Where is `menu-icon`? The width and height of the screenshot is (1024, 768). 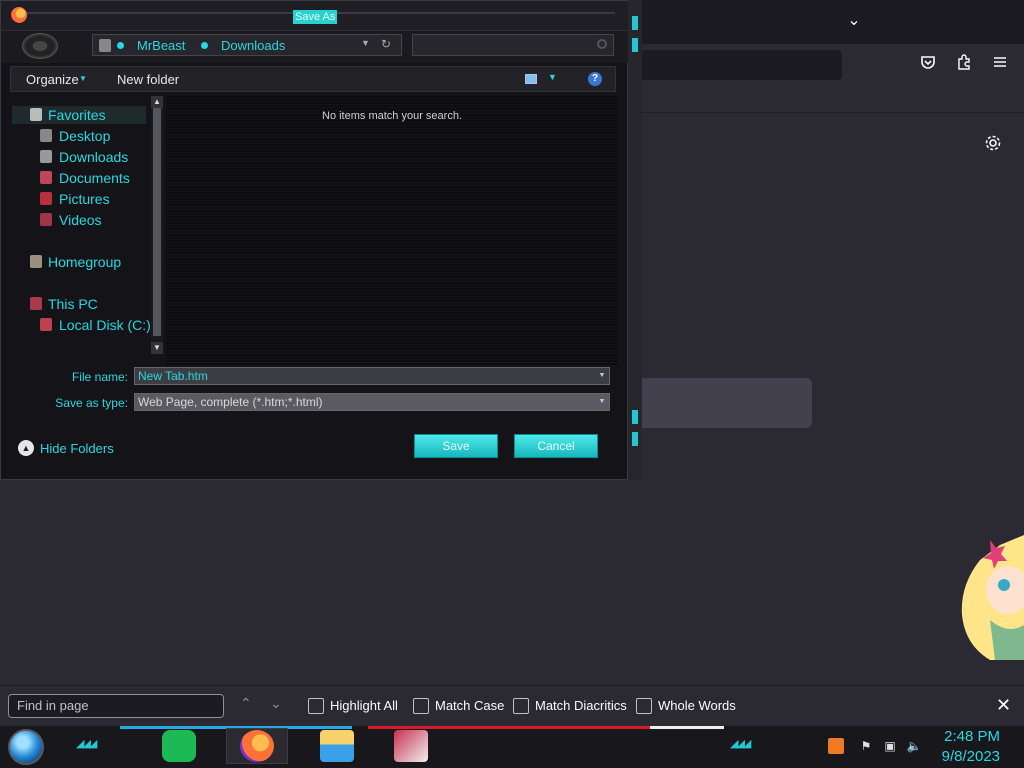
menu-icon is located at coordinates (1000, 64).